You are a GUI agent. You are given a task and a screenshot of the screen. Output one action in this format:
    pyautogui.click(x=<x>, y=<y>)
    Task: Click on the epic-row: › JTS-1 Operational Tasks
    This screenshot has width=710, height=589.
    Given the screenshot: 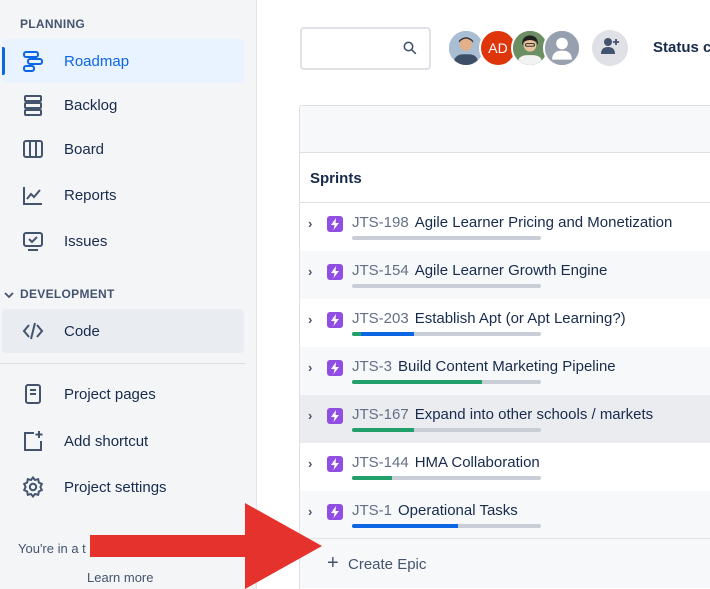 What is the action you would take?
    pyautogui.click(x=505, y=515)
    